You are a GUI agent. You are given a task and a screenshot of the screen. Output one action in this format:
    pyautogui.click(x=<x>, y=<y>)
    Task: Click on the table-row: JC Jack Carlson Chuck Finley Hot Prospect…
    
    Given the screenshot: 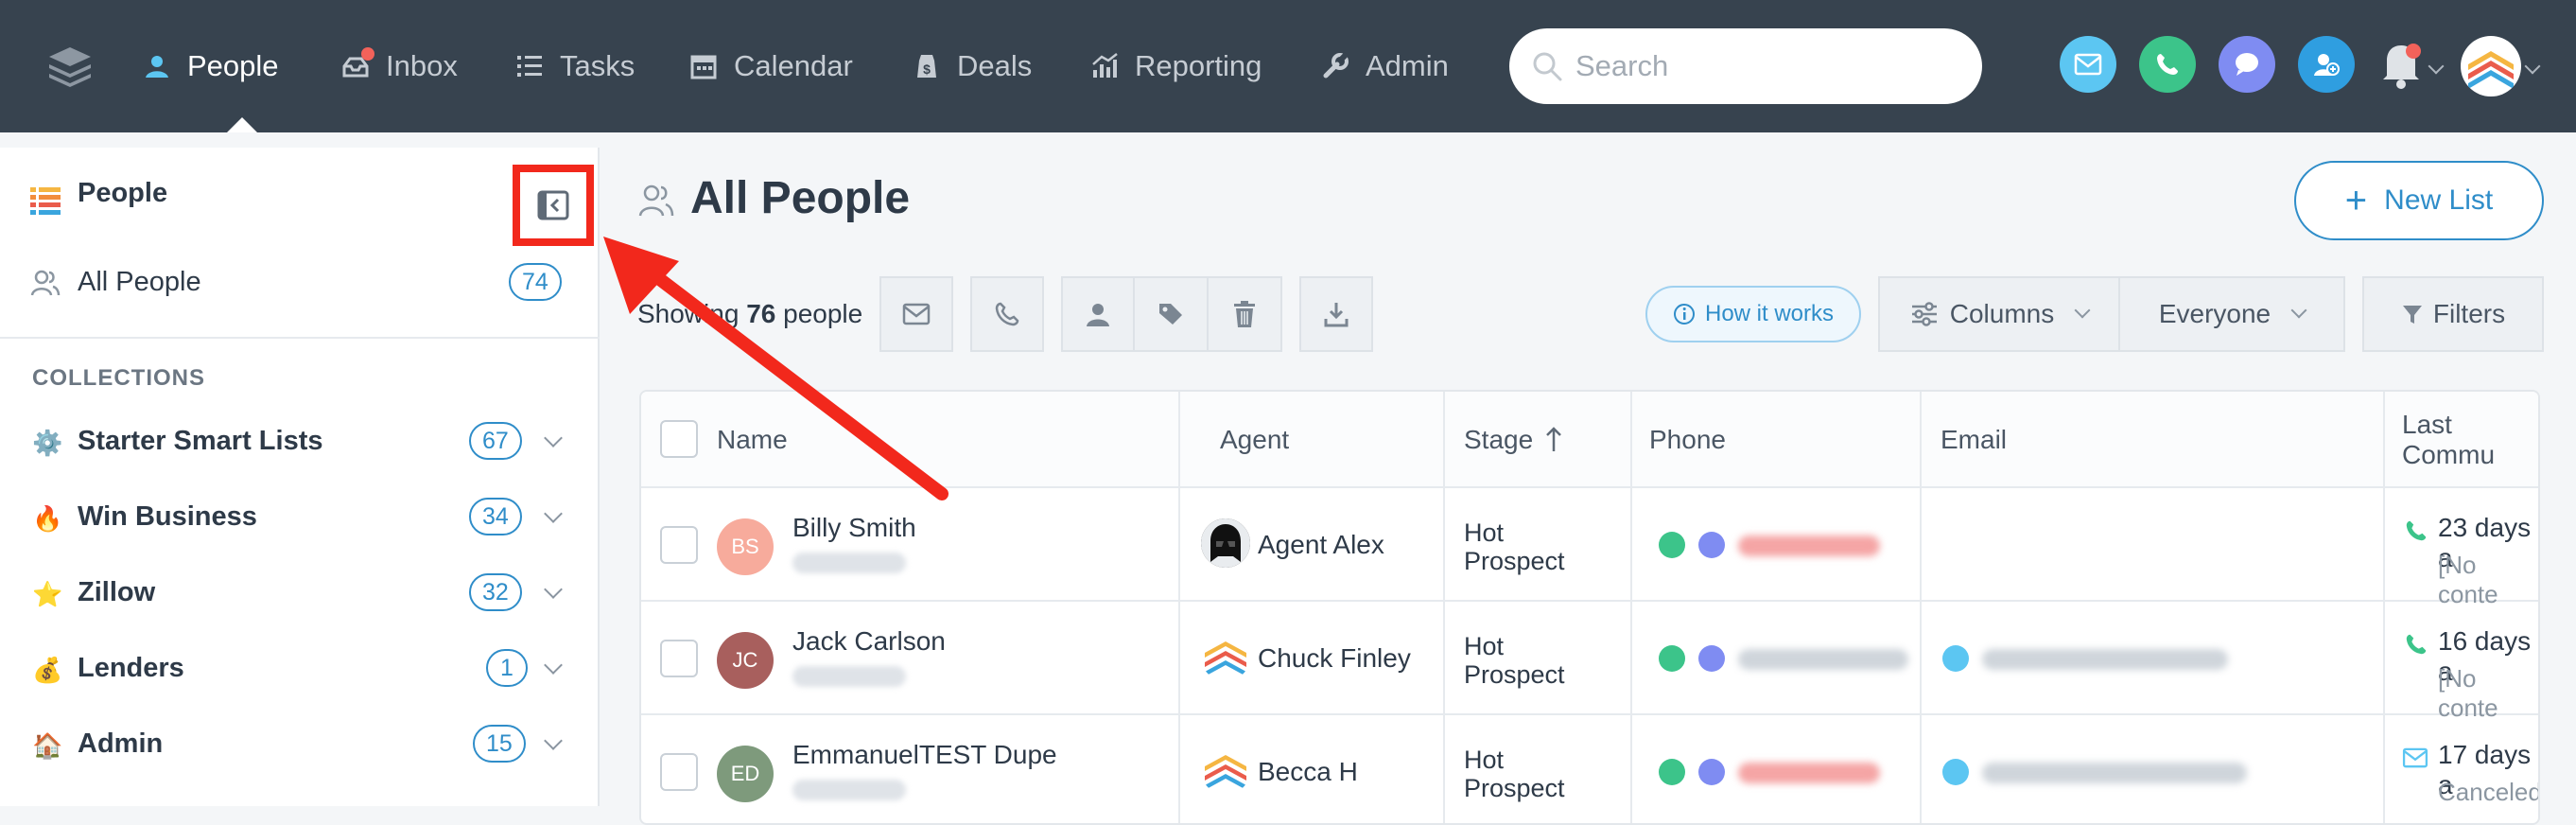 What is the action you would take?
    pyautogui.click(x=1589, y=662)
    